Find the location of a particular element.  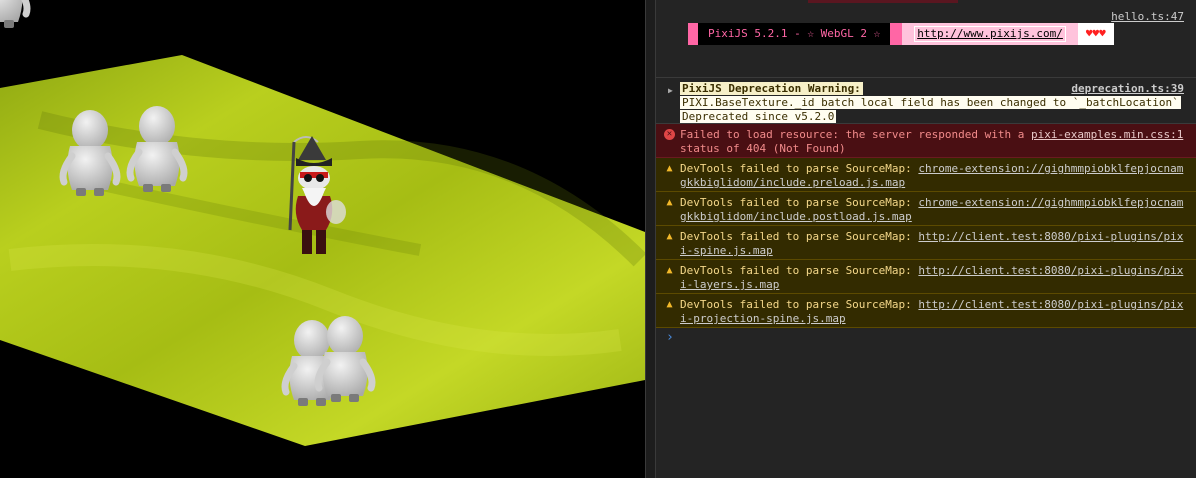

panel-resize-handle is located at coordinates (650, 239).